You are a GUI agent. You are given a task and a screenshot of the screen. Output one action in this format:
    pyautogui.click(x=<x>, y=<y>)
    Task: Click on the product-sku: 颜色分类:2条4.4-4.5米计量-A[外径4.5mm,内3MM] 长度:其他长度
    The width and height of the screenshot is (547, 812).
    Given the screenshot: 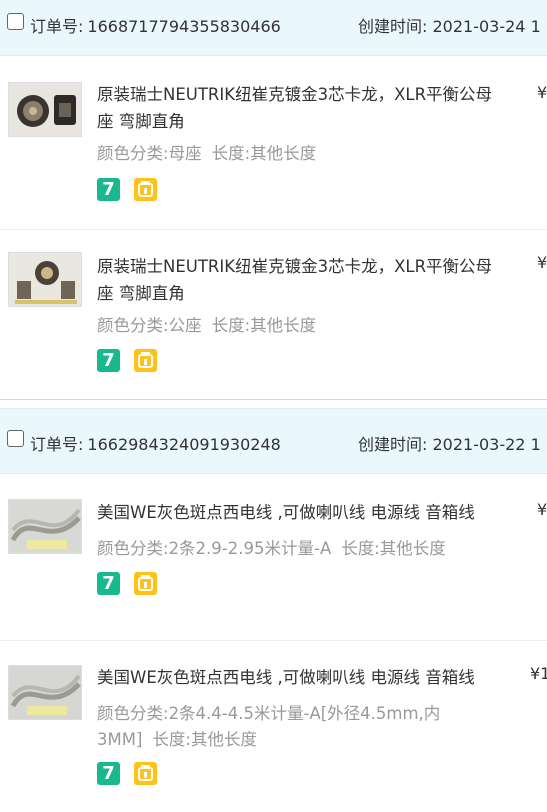 What is the action you would take?
    pyautogui.click(x=287, y=727)
    